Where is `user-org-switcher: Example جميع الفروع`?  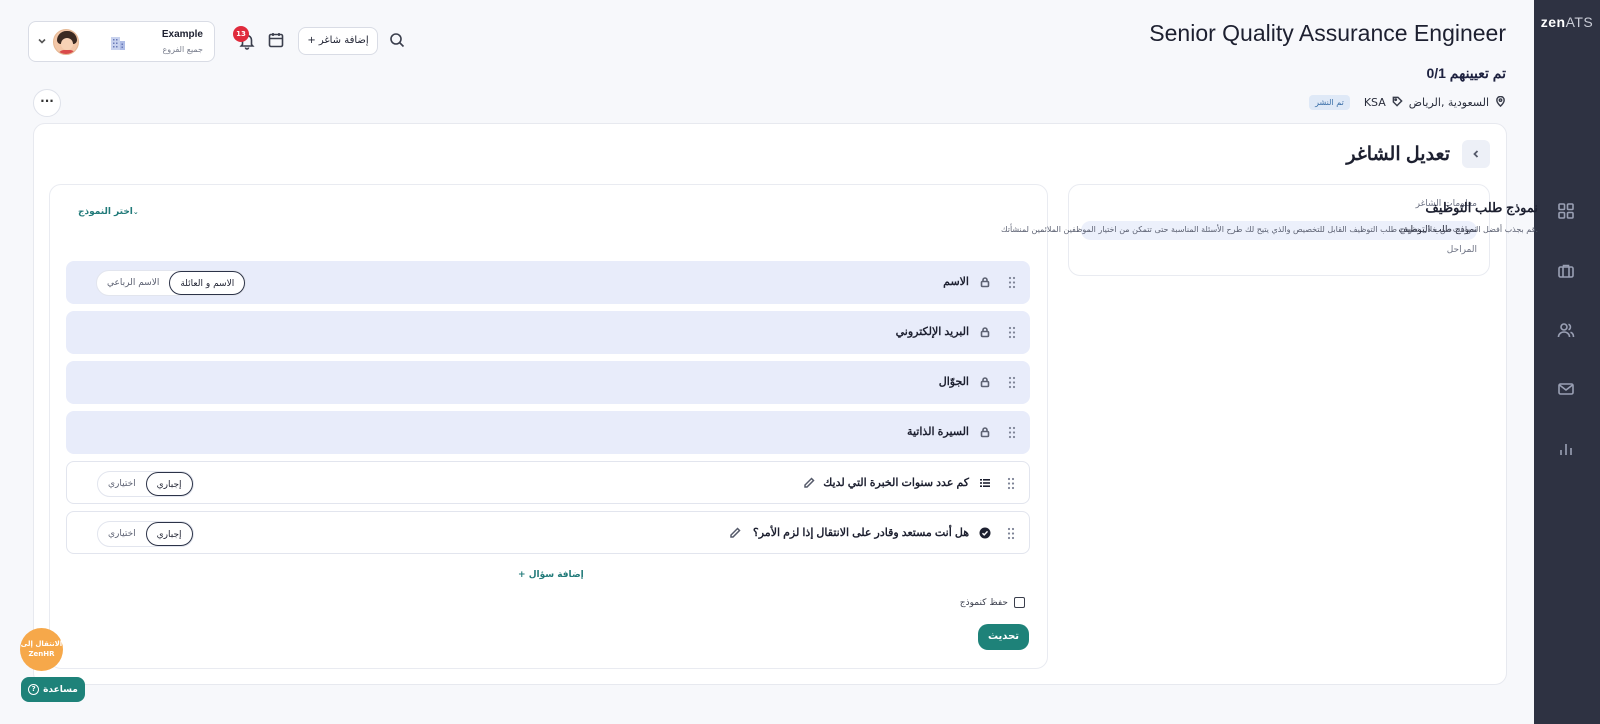
user-org-switcher: Example جميع الفروع is located at coordinates (121, 41).